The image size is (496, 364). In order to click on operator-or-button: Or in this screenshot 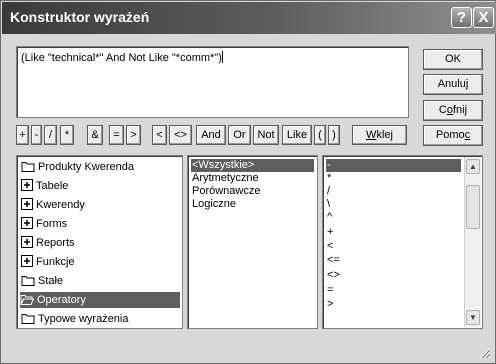, I will do `click(239, 135)`.